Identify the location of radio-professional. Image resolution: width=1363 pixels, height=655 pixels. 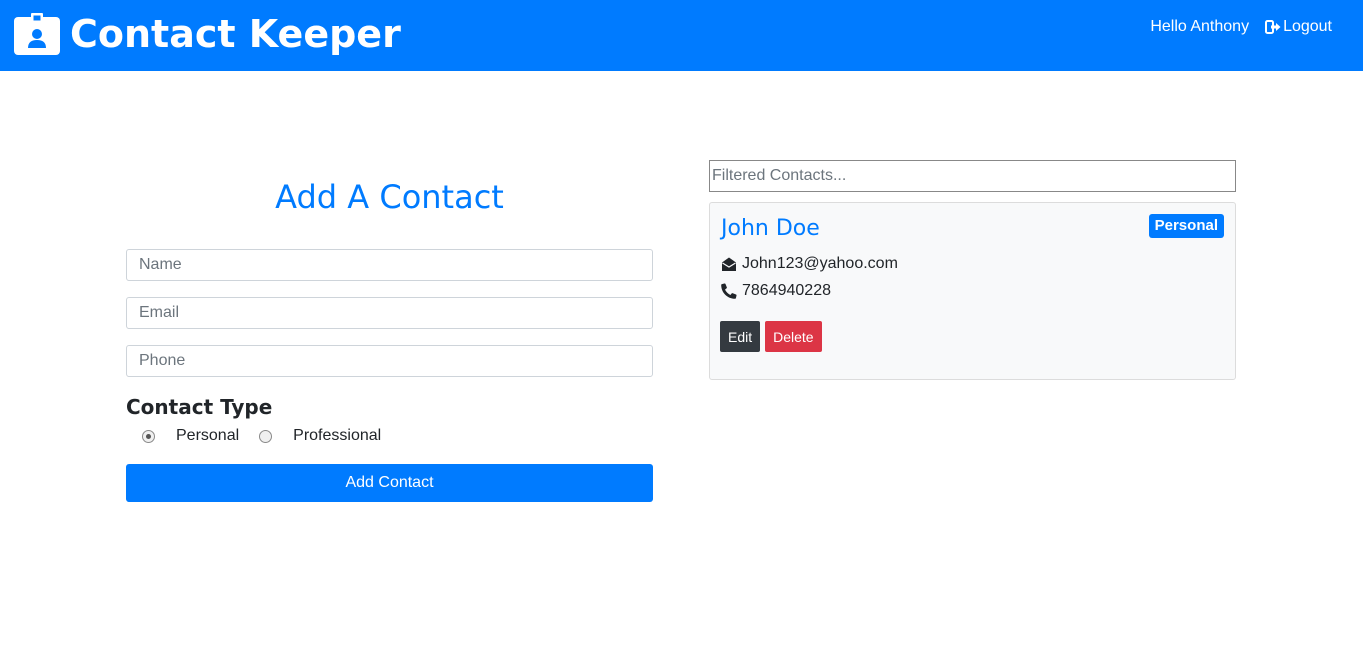
(266, 436).